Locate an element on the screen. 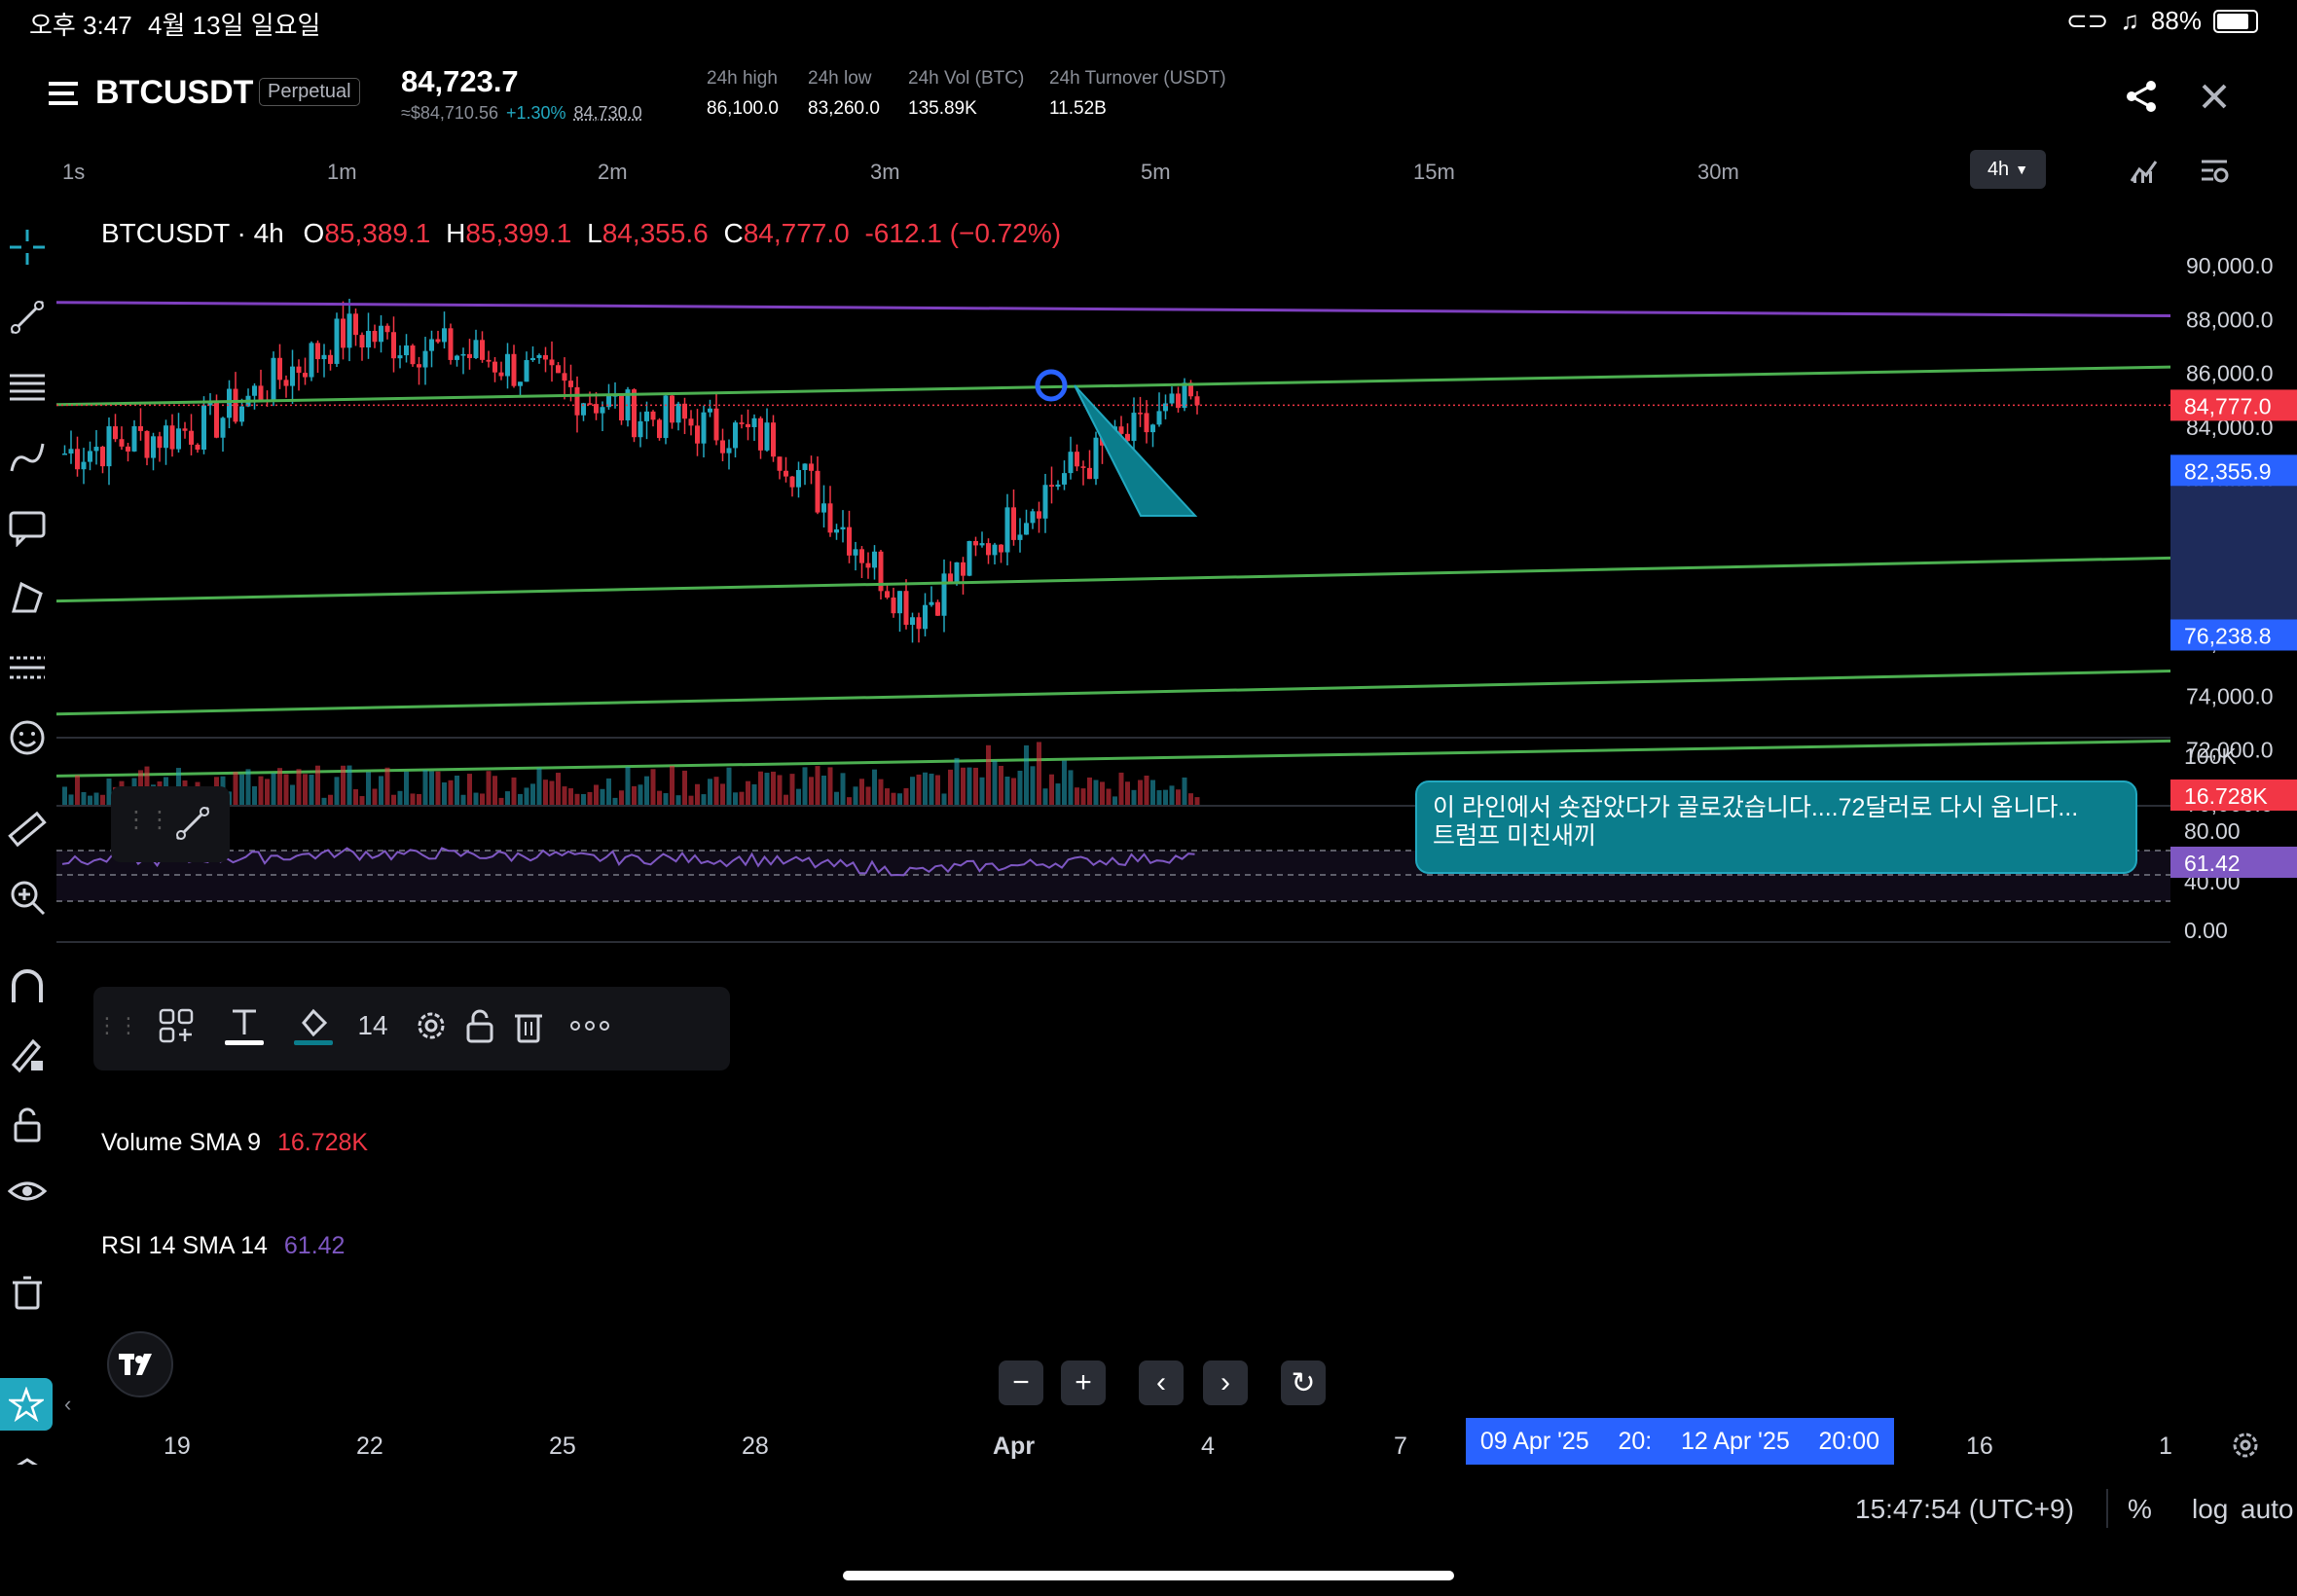 The image size is (2297, 1596). legend-title: BTCUSDT · 4h is located at coordinates (192, 233).